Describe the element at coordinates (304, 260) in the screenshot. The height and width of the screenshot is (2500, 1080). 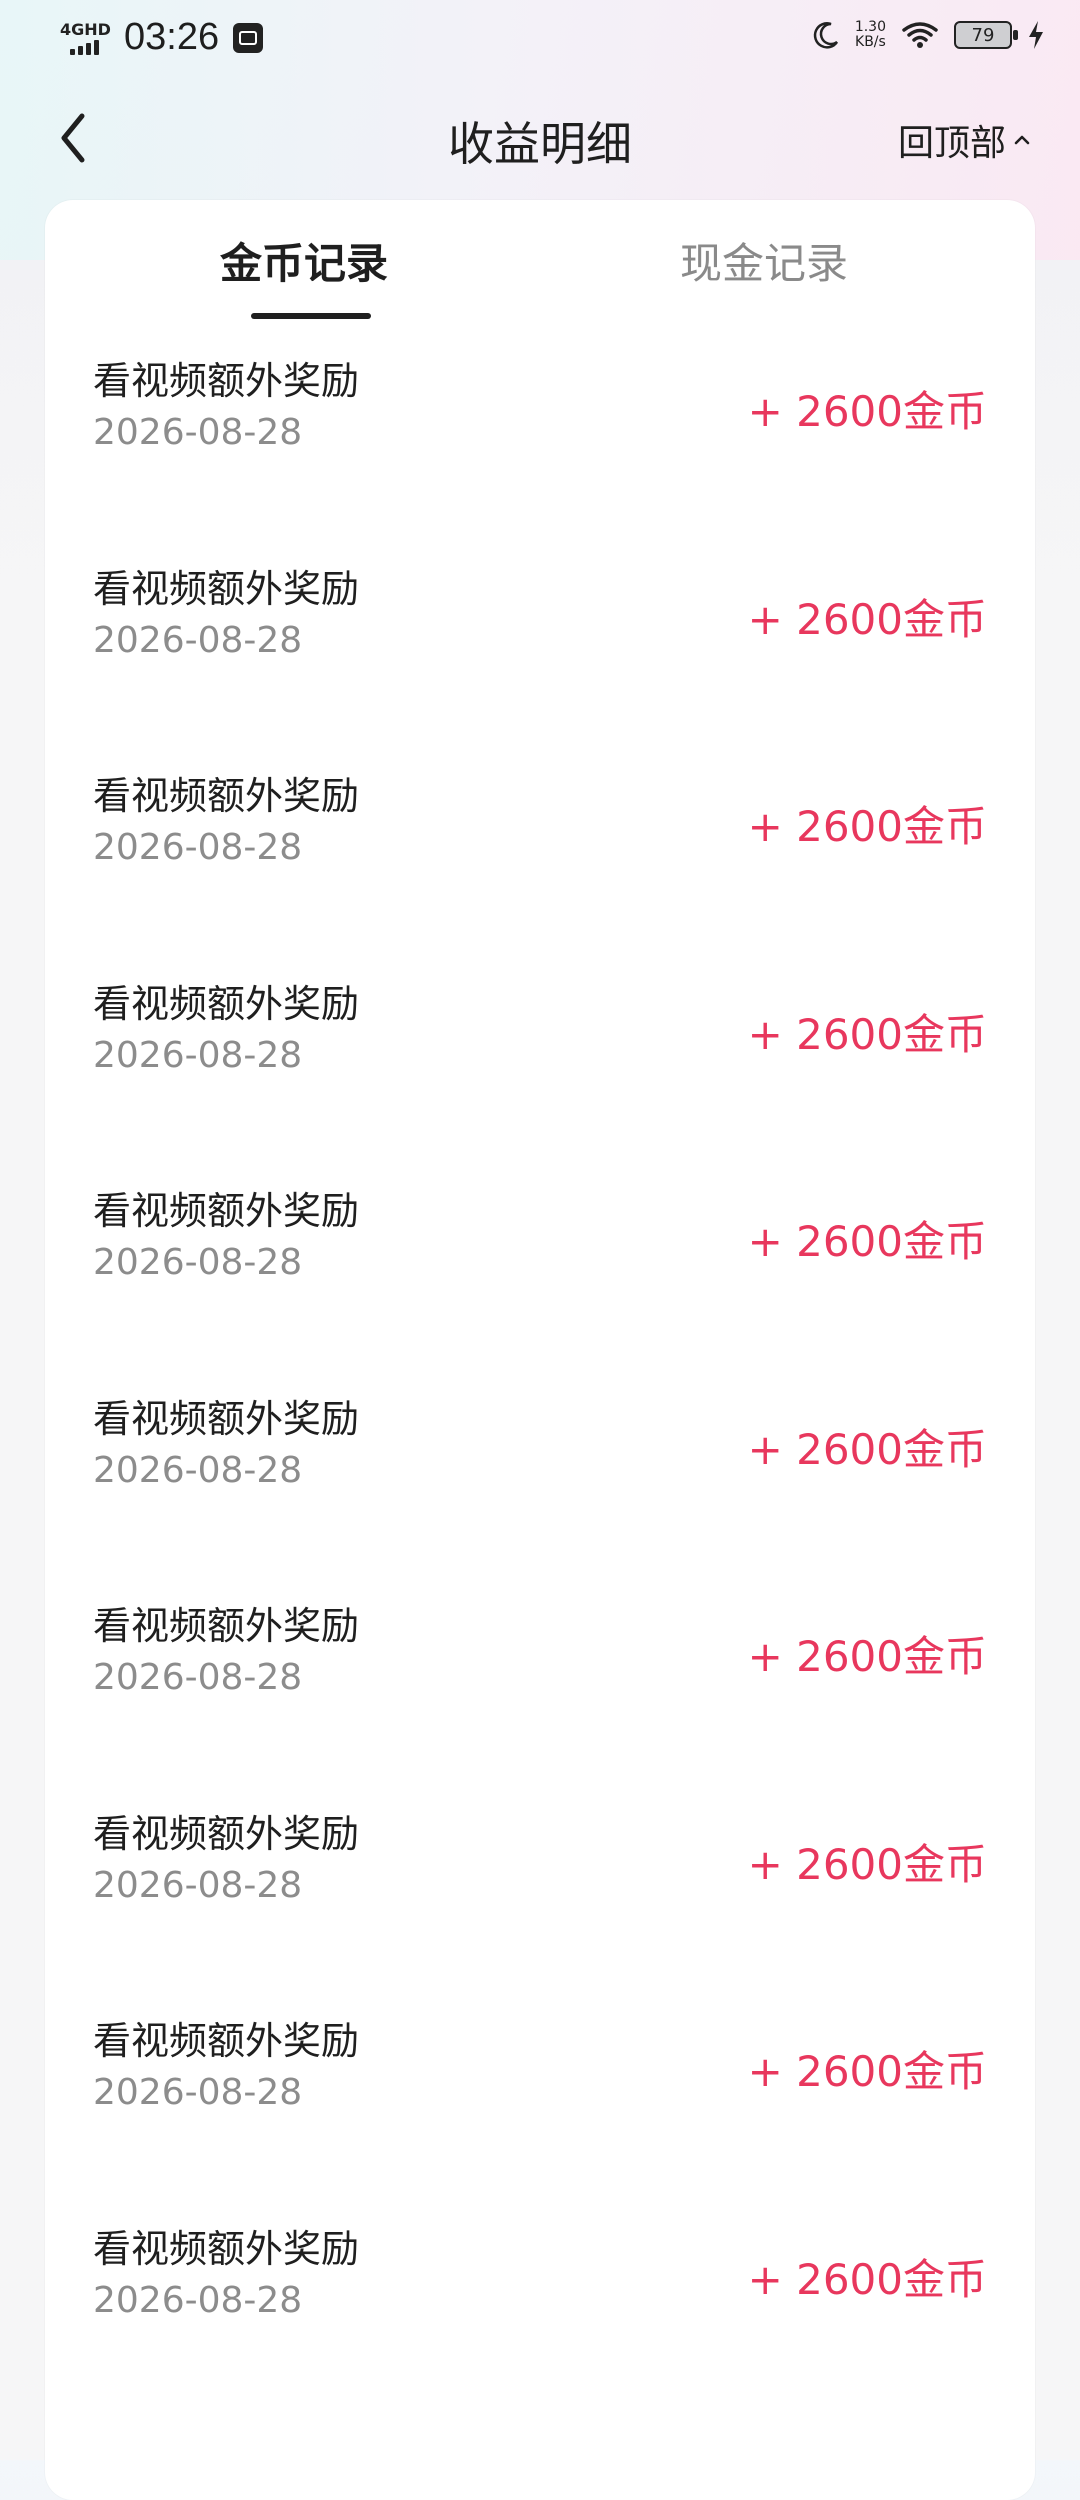
I see `tab-coin-records: 金币记录` at that location.